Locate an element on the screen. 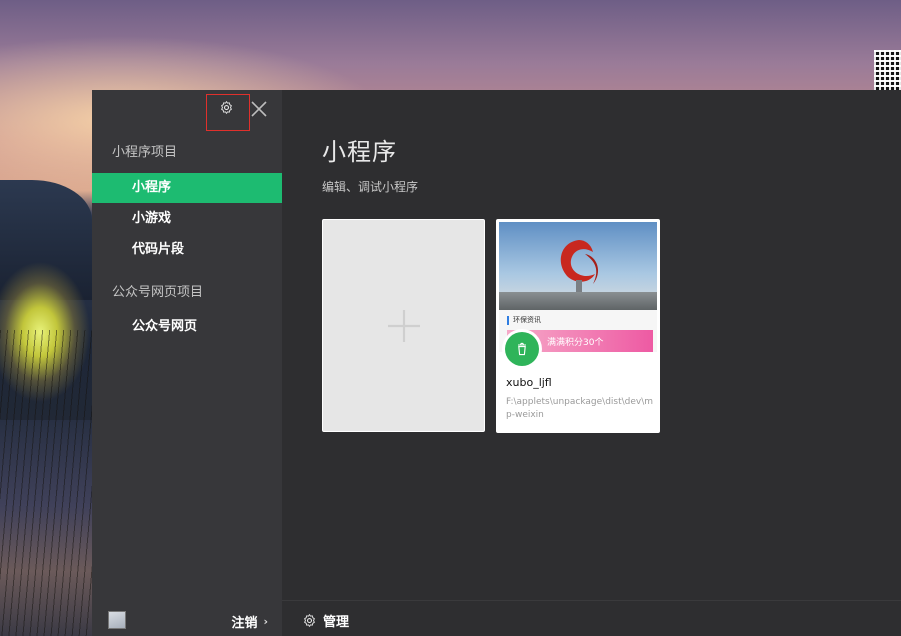 The image size is (901, 636). desktop-qr-code is located at coordinates (887, 70).